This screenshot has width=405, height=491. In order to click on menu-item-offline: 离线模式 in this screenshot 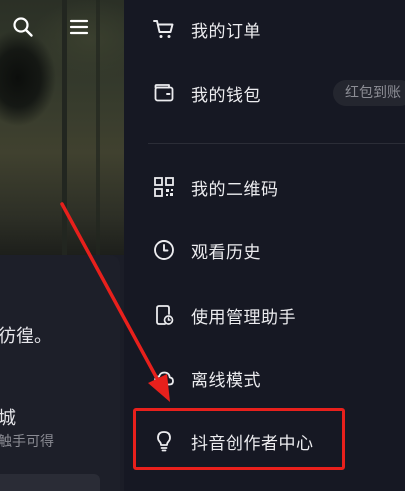, I will do `click(264, 378)`.